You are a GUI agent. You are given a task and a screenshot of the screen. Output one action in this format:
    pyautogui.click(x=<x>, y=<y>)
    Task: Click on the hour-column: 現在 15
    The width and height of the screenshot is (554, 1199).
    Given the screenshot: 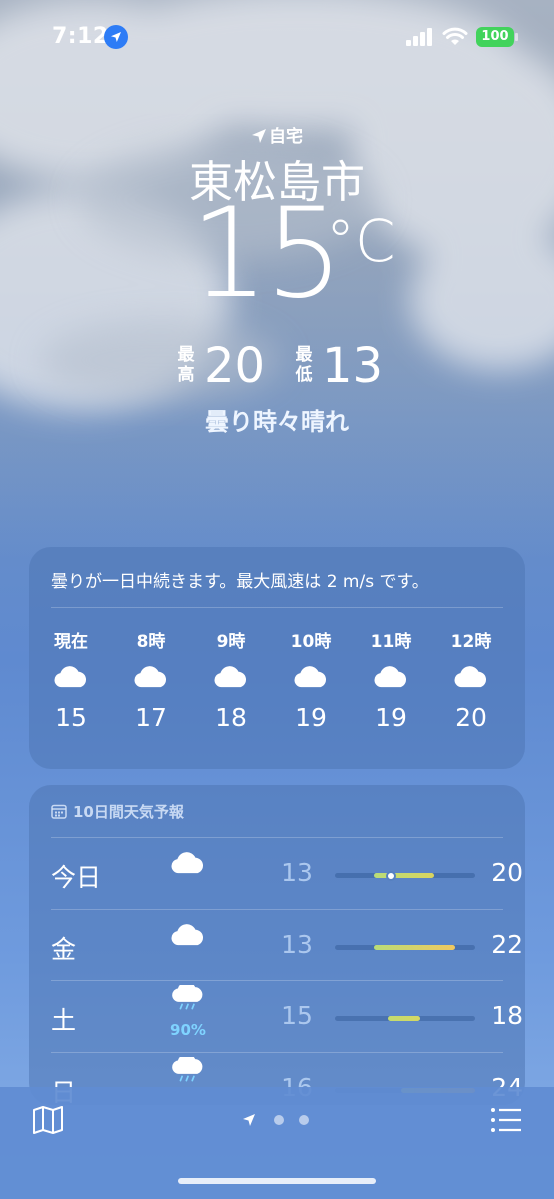 What is the action you would take?
    pyautogui.click(x=71, y=679)
    